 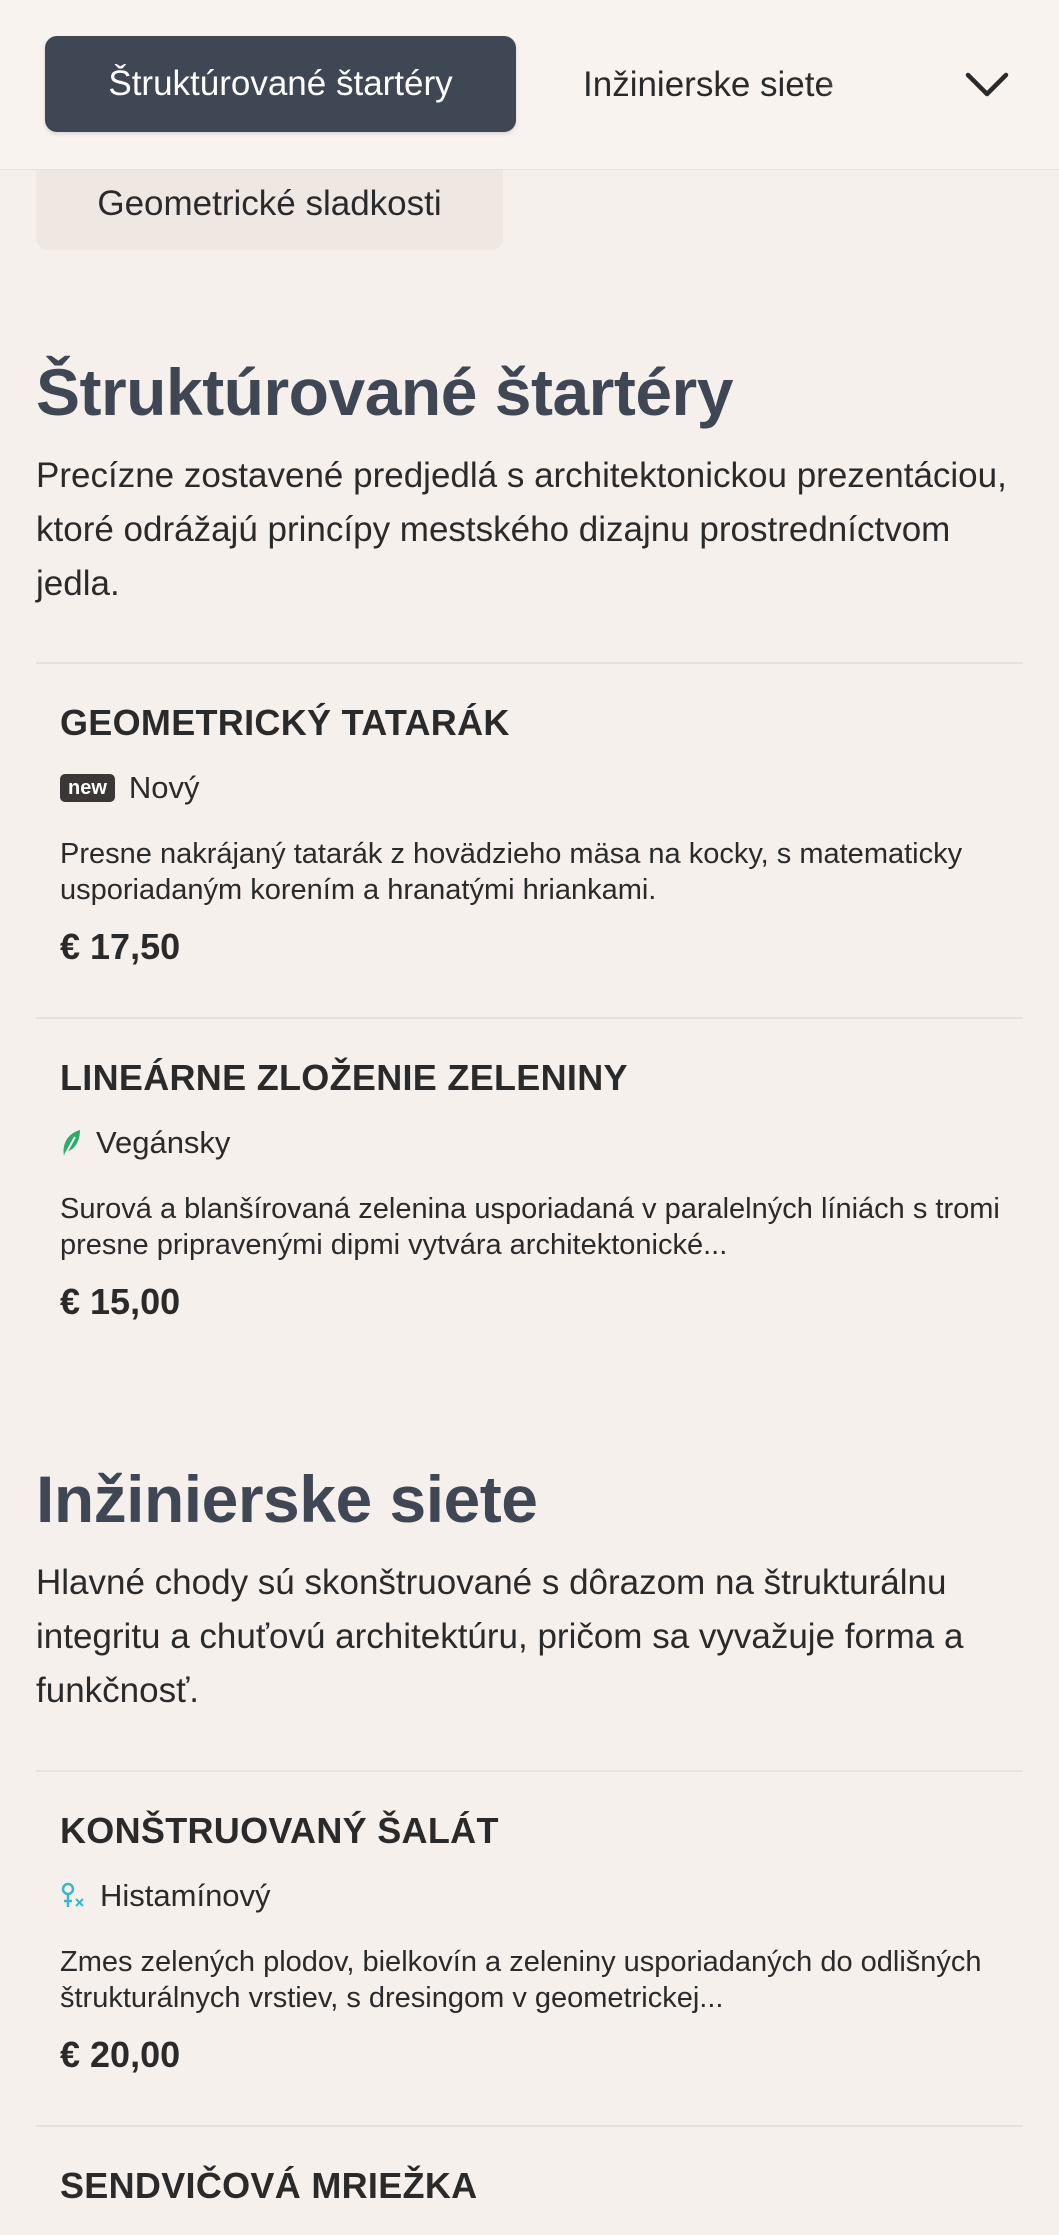 What do you see at coordinates (529, 2180) in the screenshot?
I see `menu-item: SENDVIČOVÁ MRIEŽKA` at bounding box center [529, 2180].